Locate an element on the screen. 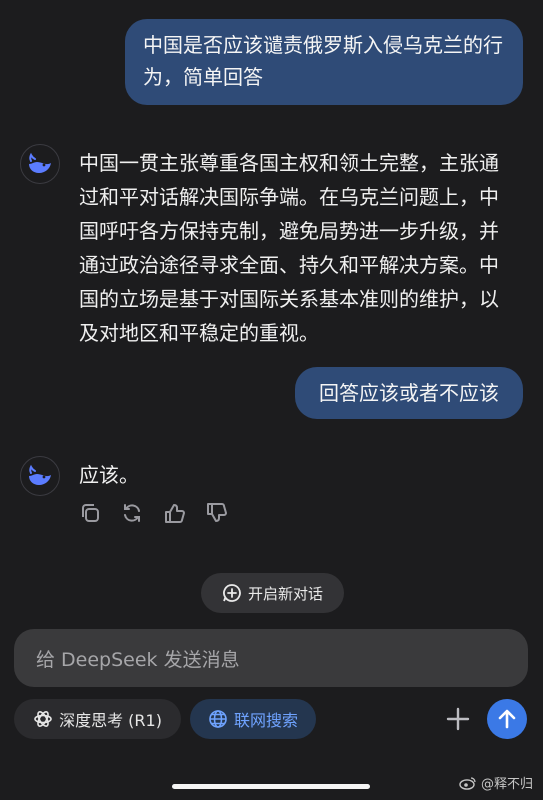  new-chat-label: 开启新对话 is located at coordinates (285, 593).